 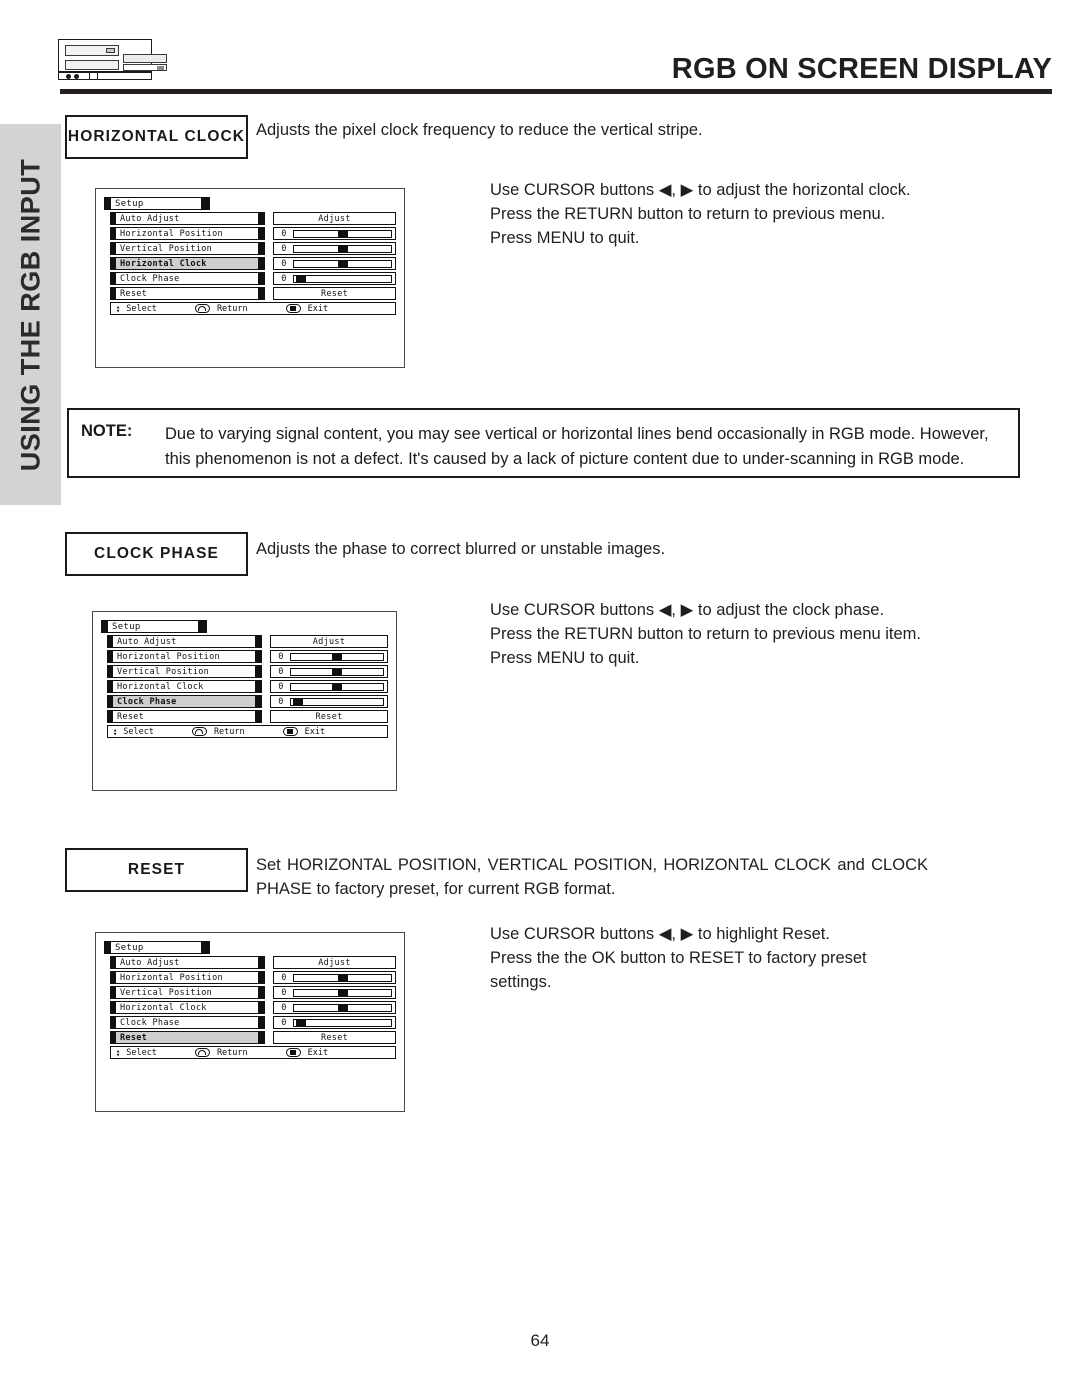 I want to click on page-title: RGB ON SCREEN DISPLAY, so click(x=861, y=69).